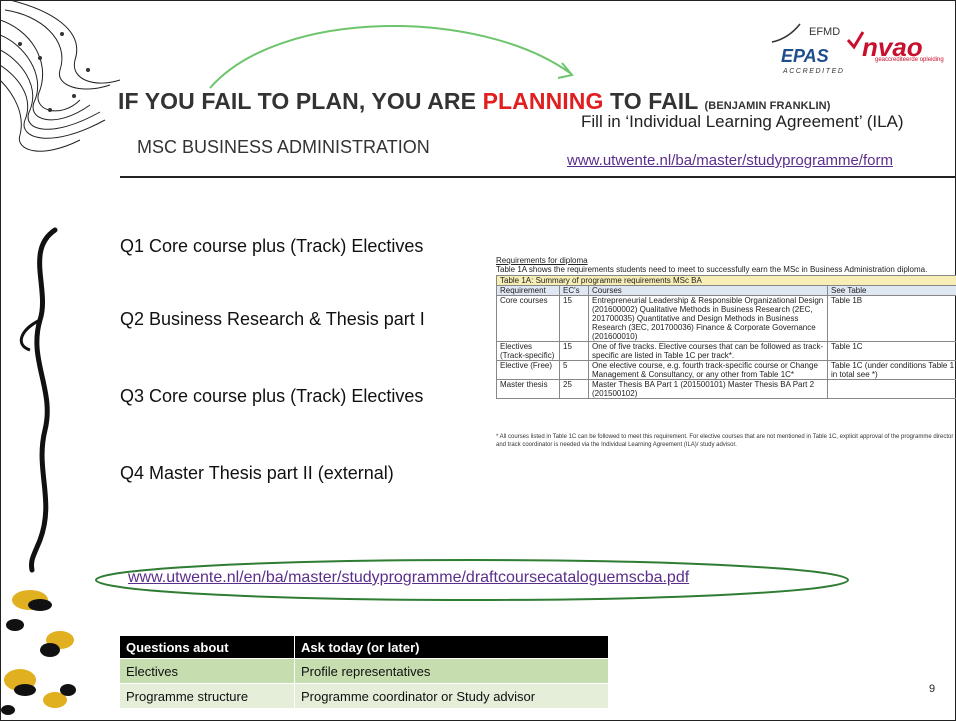  Describe the element at coordinates (891, 351) in the screenshot. I see `req-cell: Table 1C` at that location.